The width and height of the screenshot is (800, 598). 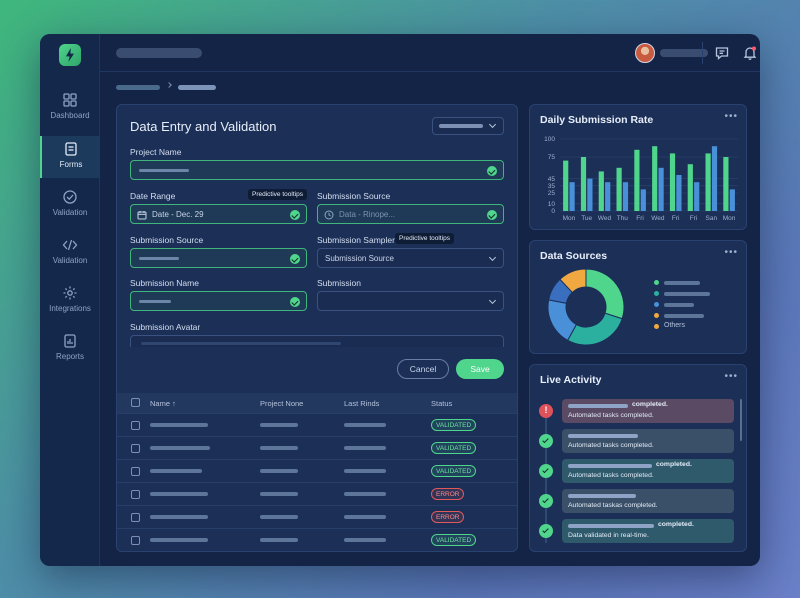 What do you see at coordinates (603, 436) in the screenshot?
I see `activity-name-bar` at bounding box center [603, 436].